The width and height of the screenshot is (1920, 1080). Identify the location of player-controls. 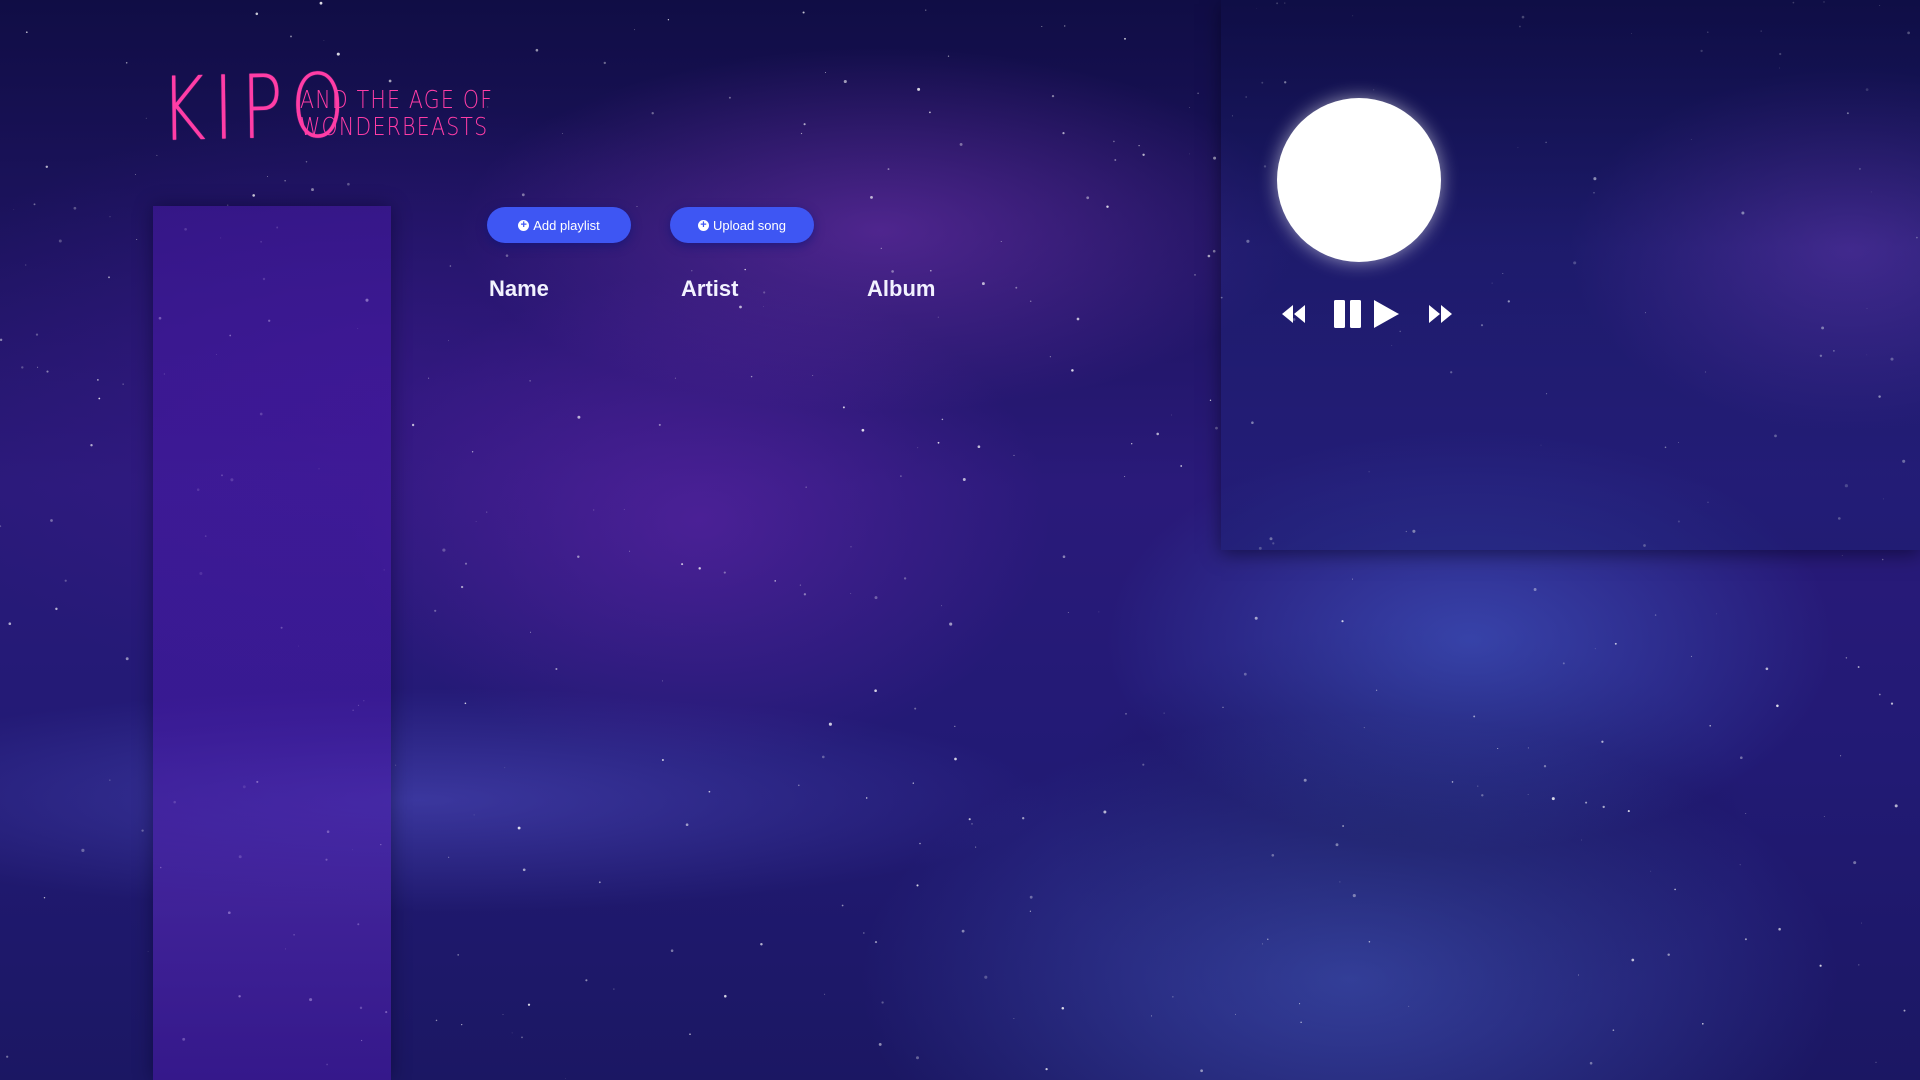
(1365, 314).